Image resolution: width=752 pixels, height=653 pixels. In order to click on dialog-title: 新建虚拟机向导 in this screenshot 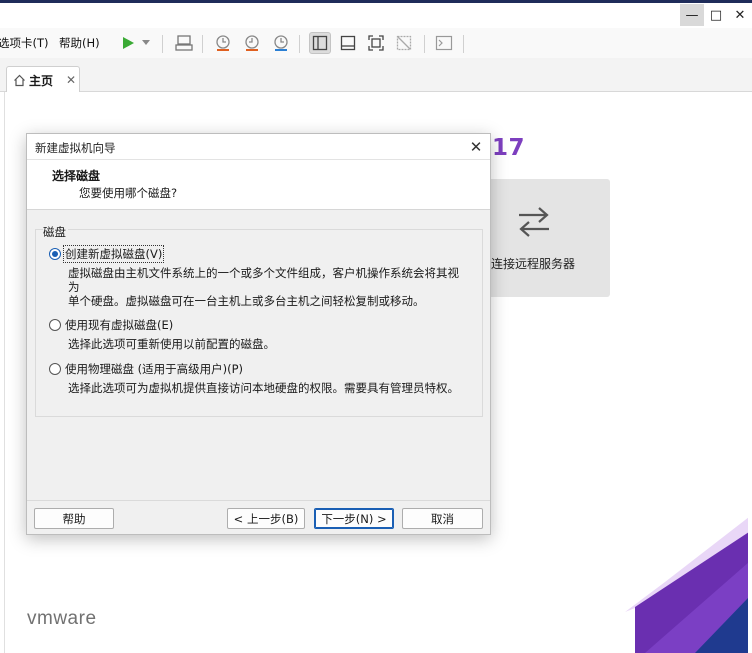, I will do `click(75, 148)`.